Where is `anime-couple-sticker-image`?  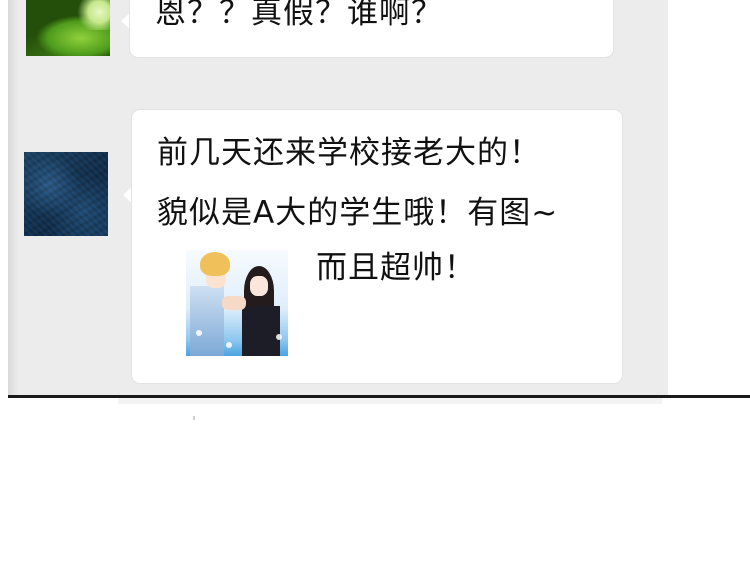
anime-couple-sticker-image is located at coordinates (237, 303).